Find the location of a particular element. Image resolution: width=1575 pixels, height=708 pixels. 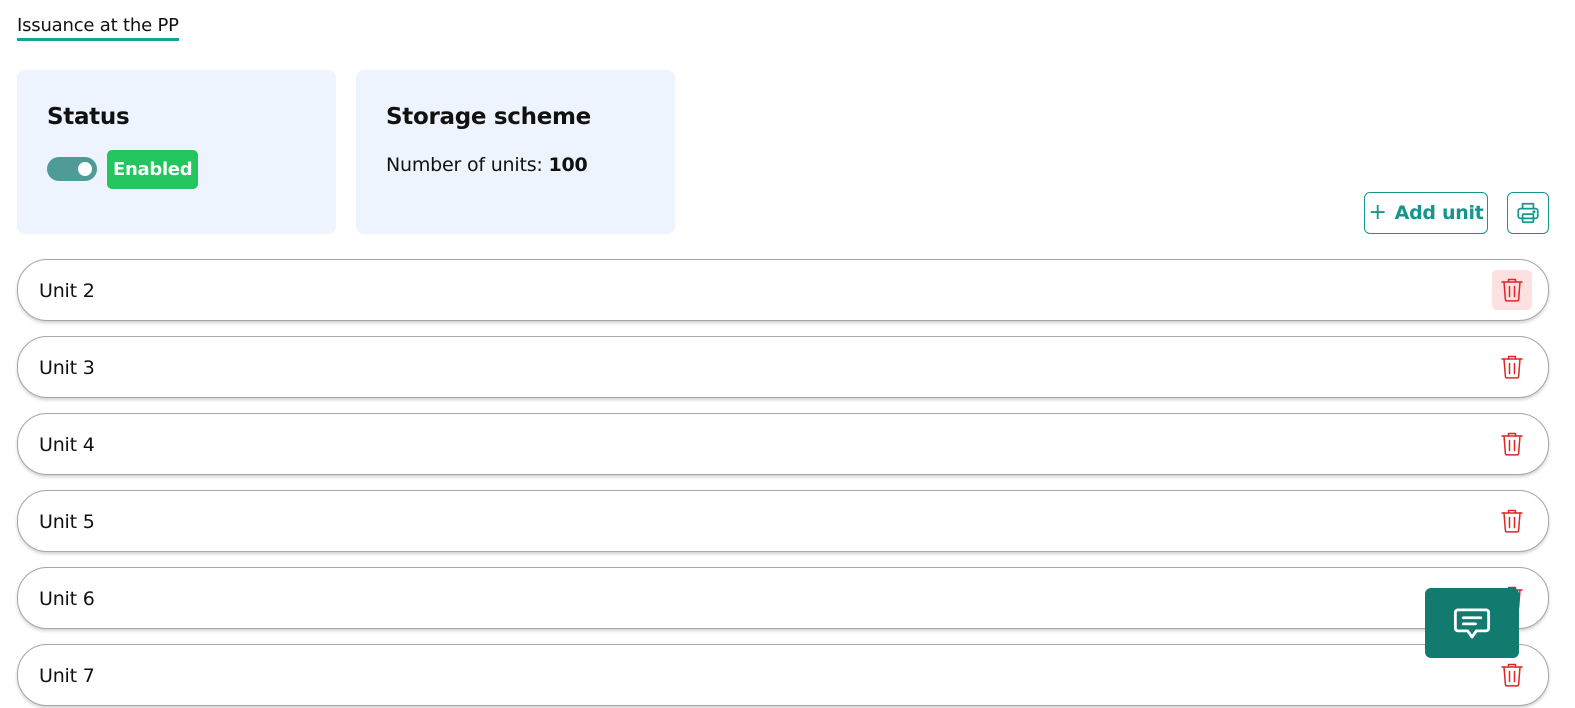

units-label: Number of units: is located at coordinates (464, 165).